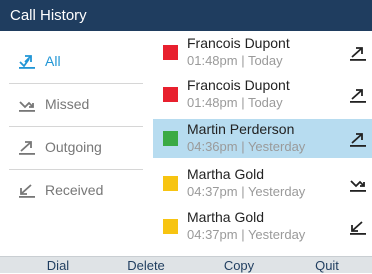 The height and width of the screenshot is (274, 372). What do you see at coordinates (327, 265) in the screenshot?
I see `quit-softkey: Quit` at bounding box center [327, 265].